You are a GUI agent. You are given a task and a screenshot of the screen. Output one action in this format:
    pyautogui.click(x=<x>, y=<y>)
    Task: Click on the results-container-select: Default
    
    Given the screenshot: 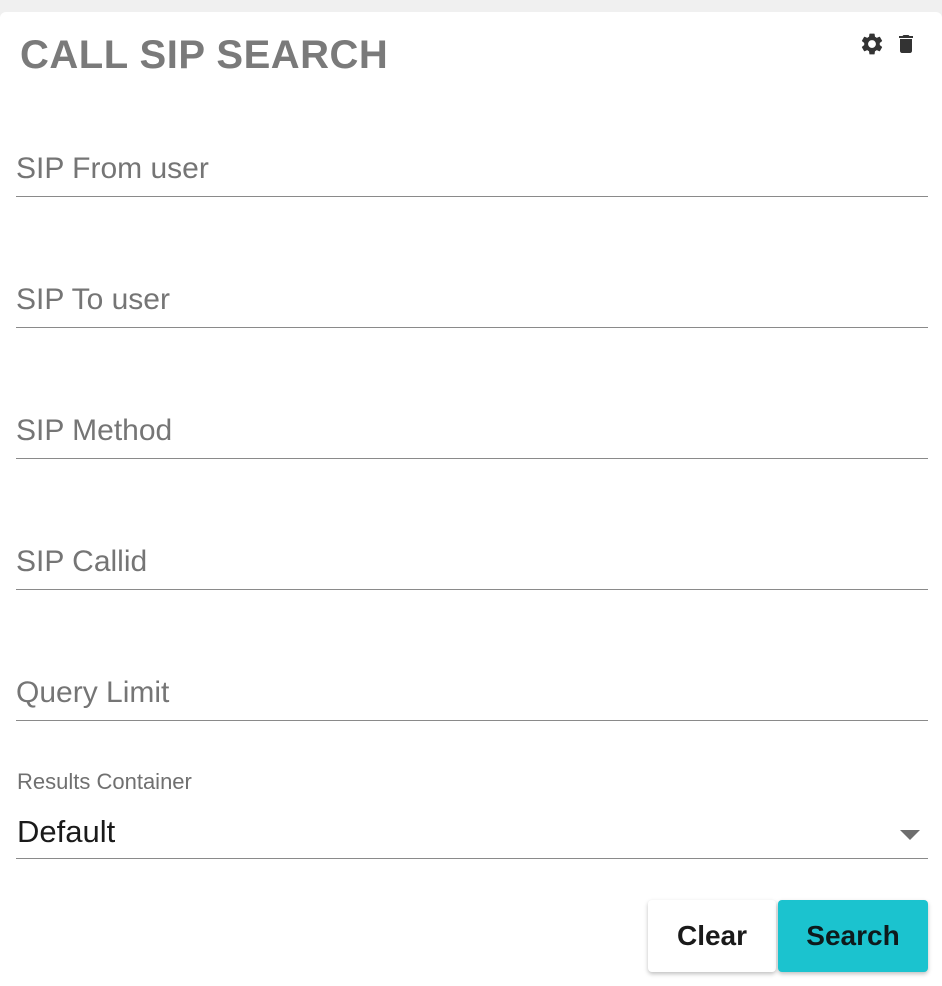 What is the action you would take?
    pyautogui.click(x=472, y=833)
    